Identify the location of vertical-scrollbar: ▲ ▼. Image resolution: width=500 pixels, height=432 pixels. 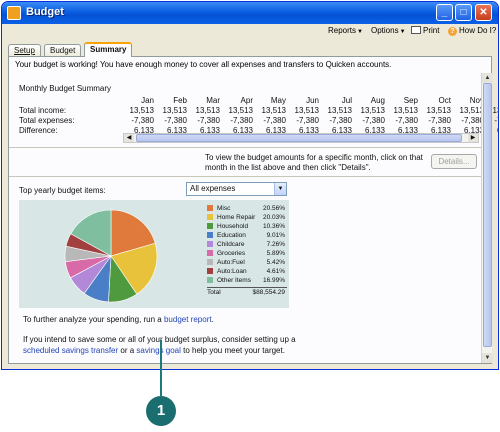
(487, 218).